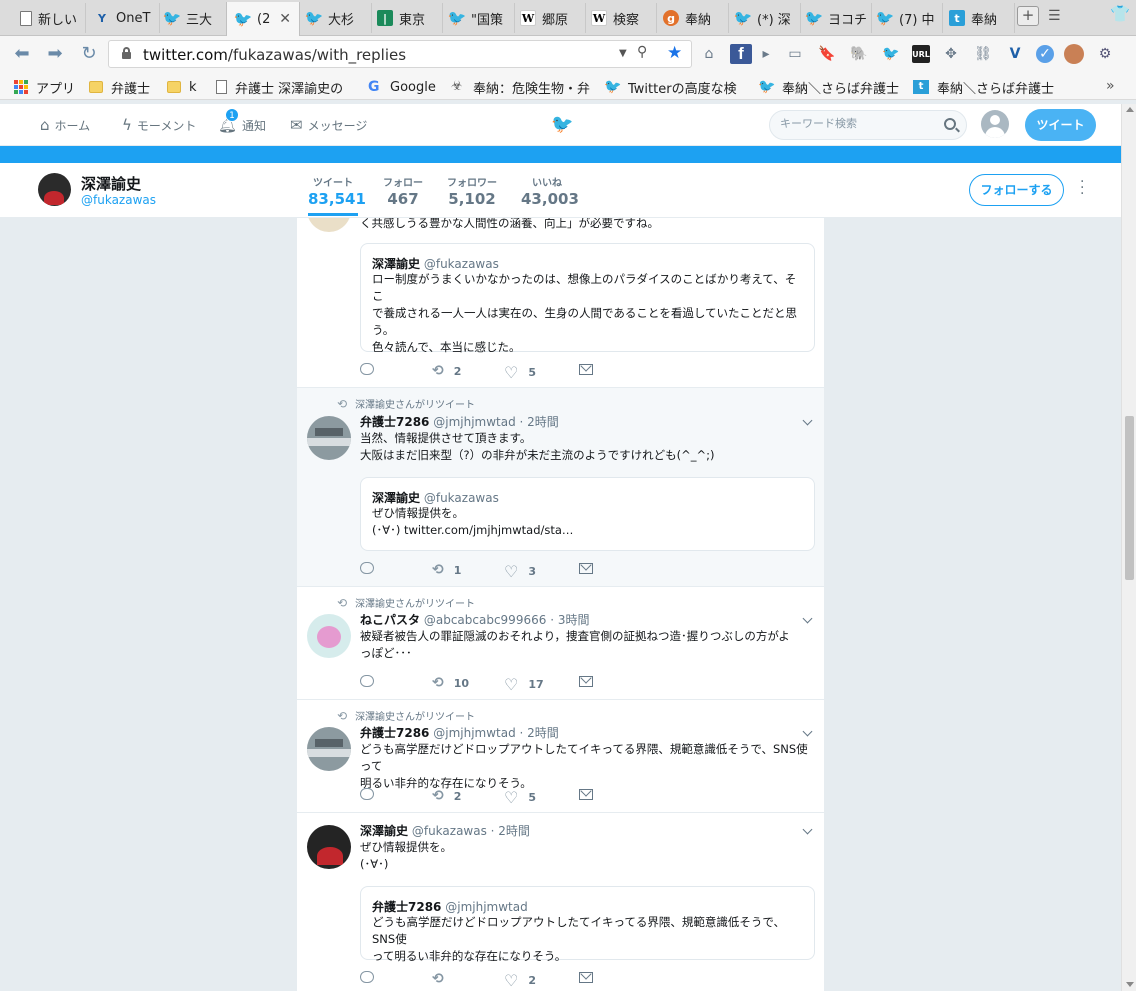 Image resolution: width=1136 pixels, height=991 pixels. What do you see at coordinates (159, 125) in the screenshot?
I see `nav-moments: ϟ モーメント` at bounding box center [159, 125].